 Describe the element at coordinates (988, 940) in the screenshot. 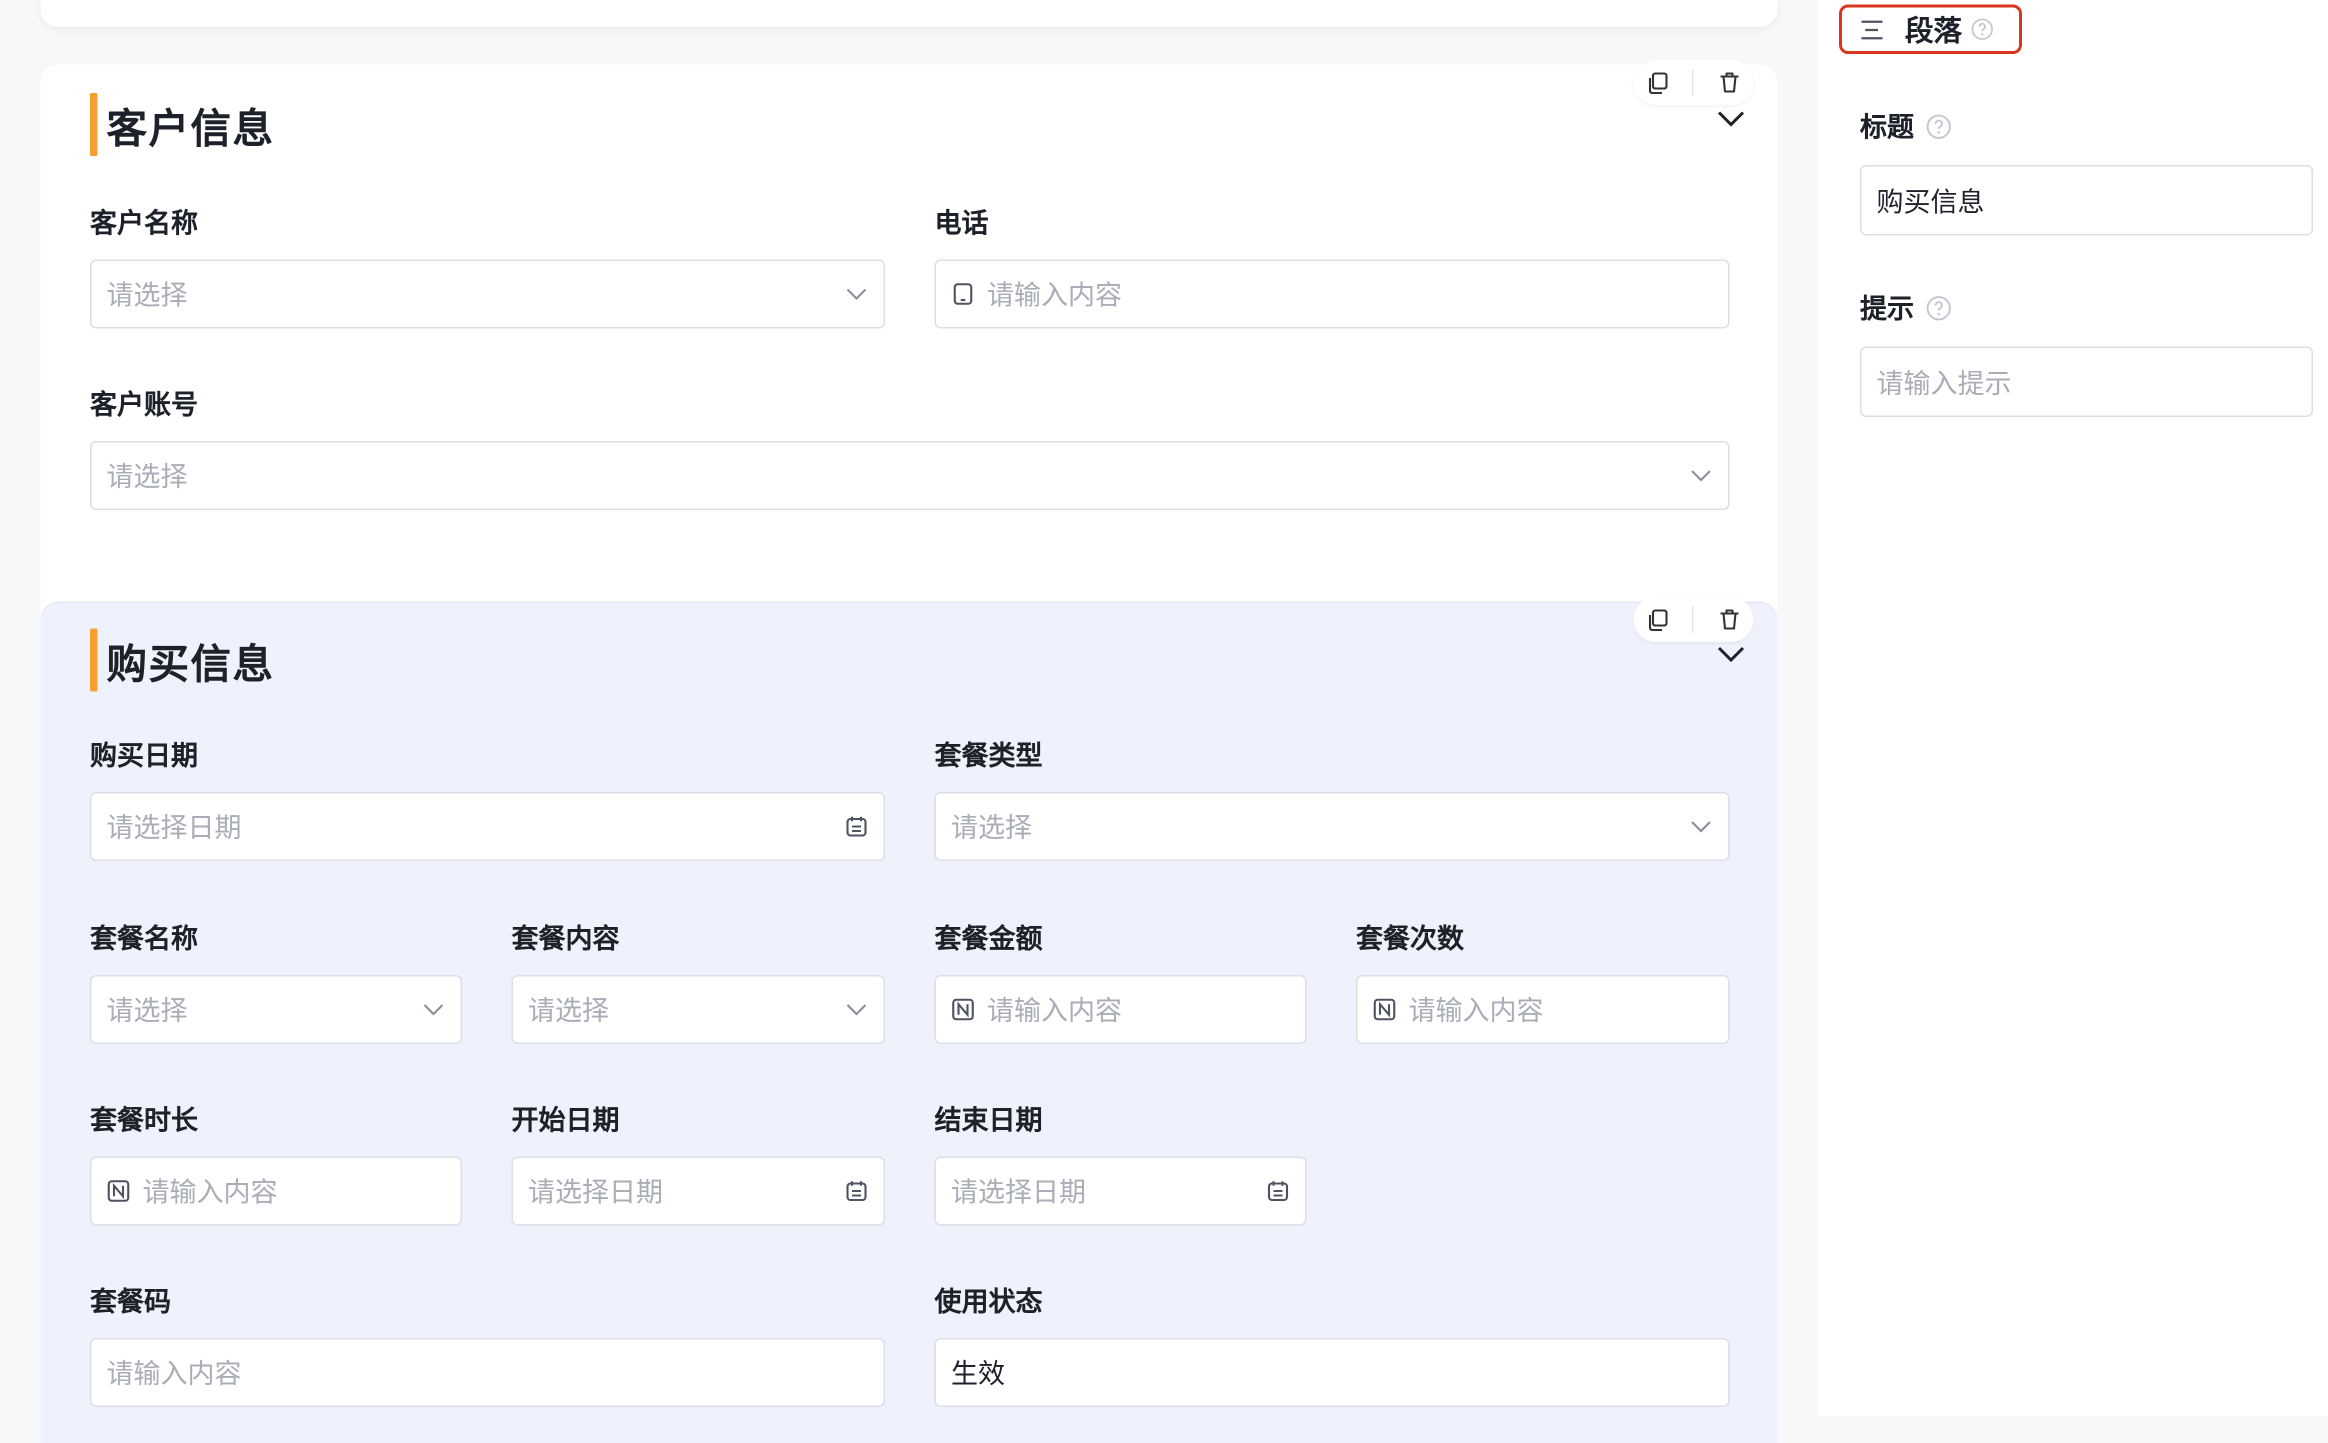

I see `package-amount-label: 套餐金额` at that location.